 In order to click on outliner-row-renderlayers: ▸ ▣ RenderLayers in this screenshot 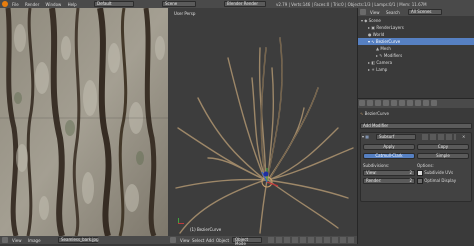, I will do `click(416, 27)`.